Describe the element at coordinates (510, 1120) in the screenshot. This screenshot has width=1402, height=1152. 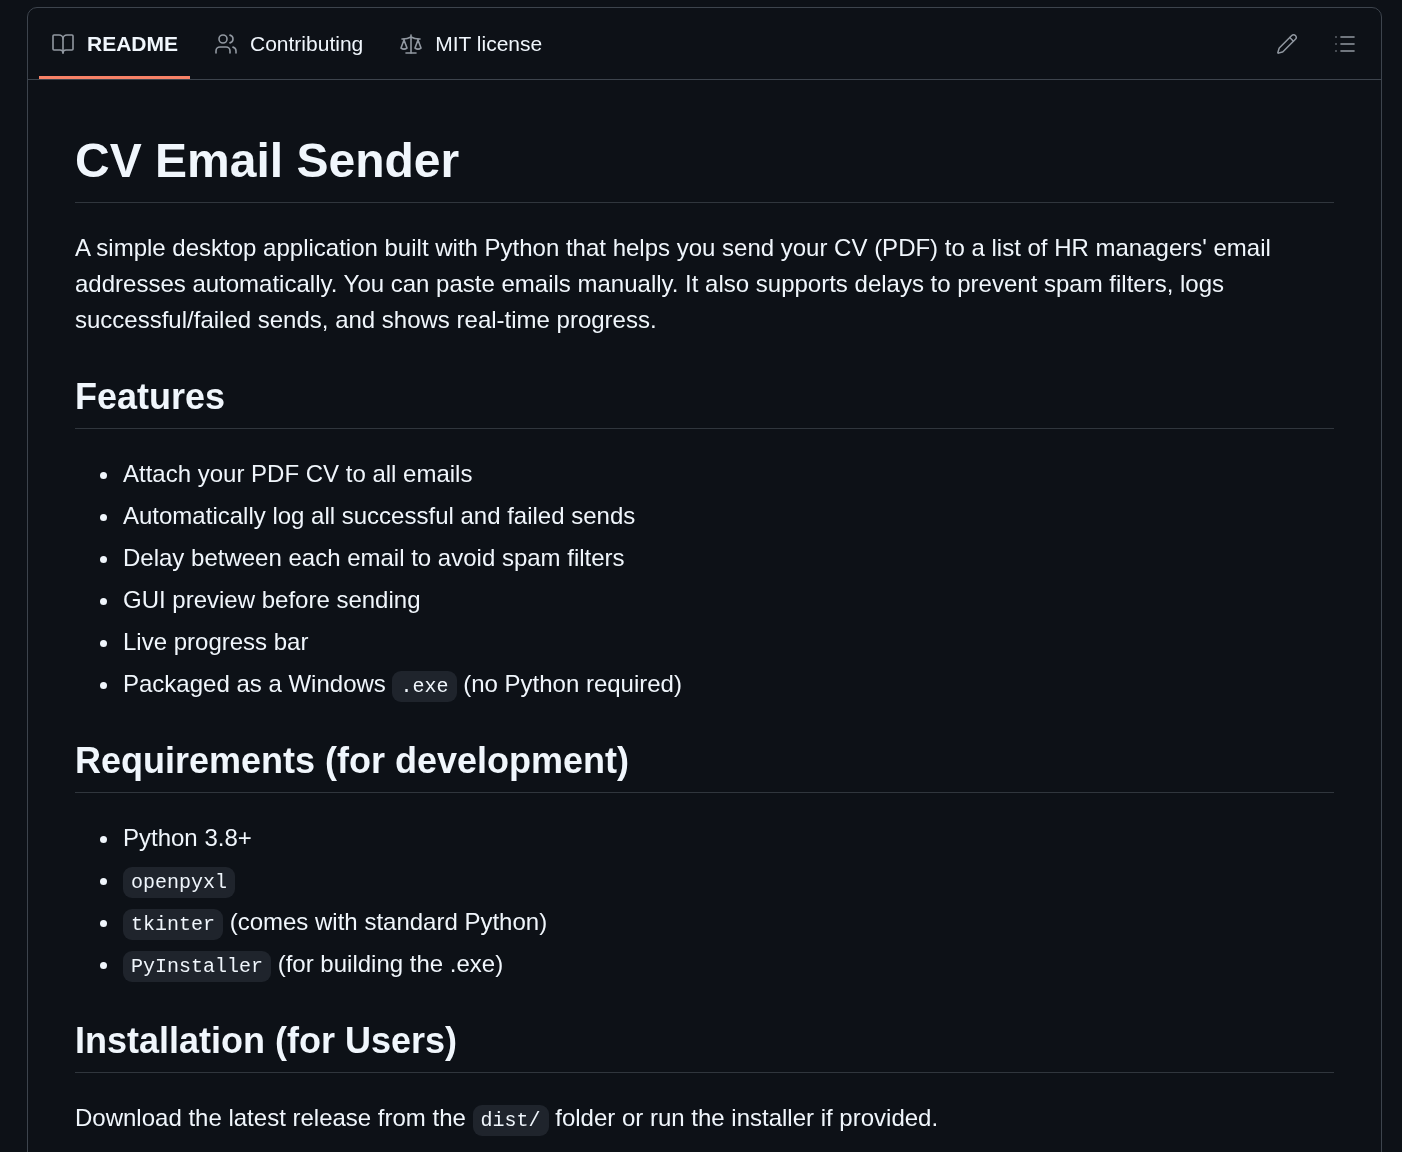
I see `inline-code: dist/` at that location.